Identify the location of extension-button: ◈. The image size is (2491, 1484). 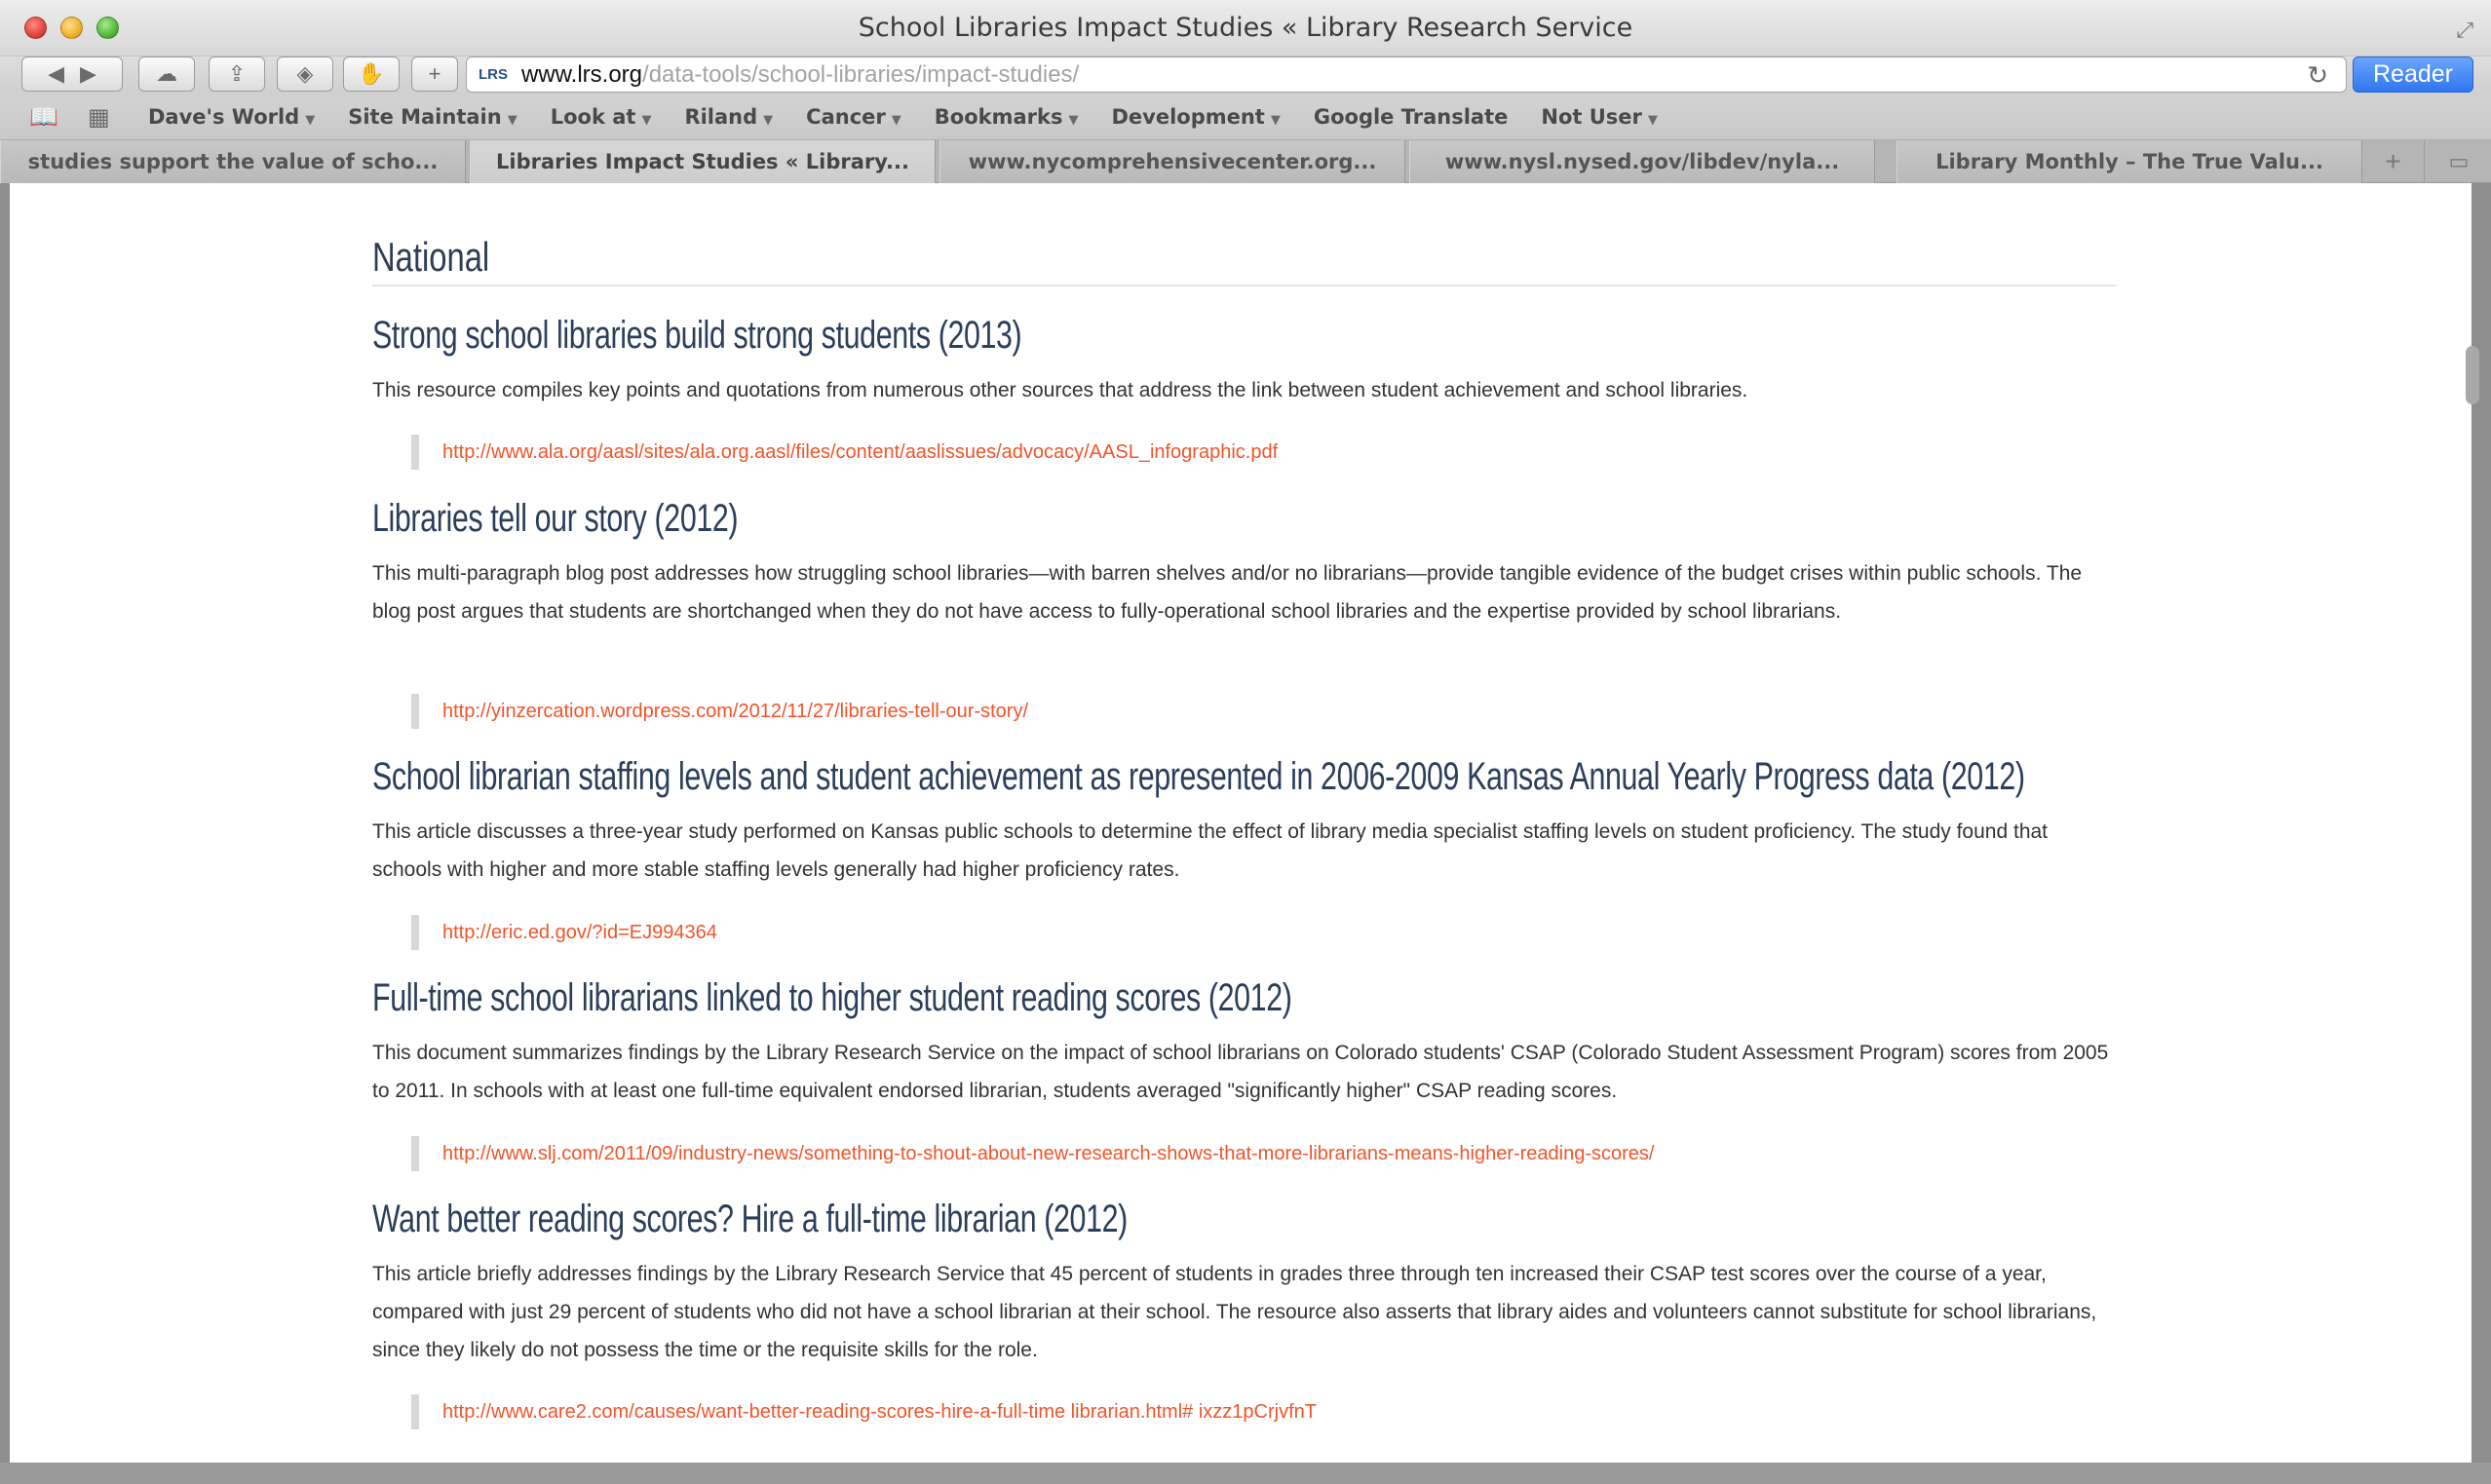
(305, 74).